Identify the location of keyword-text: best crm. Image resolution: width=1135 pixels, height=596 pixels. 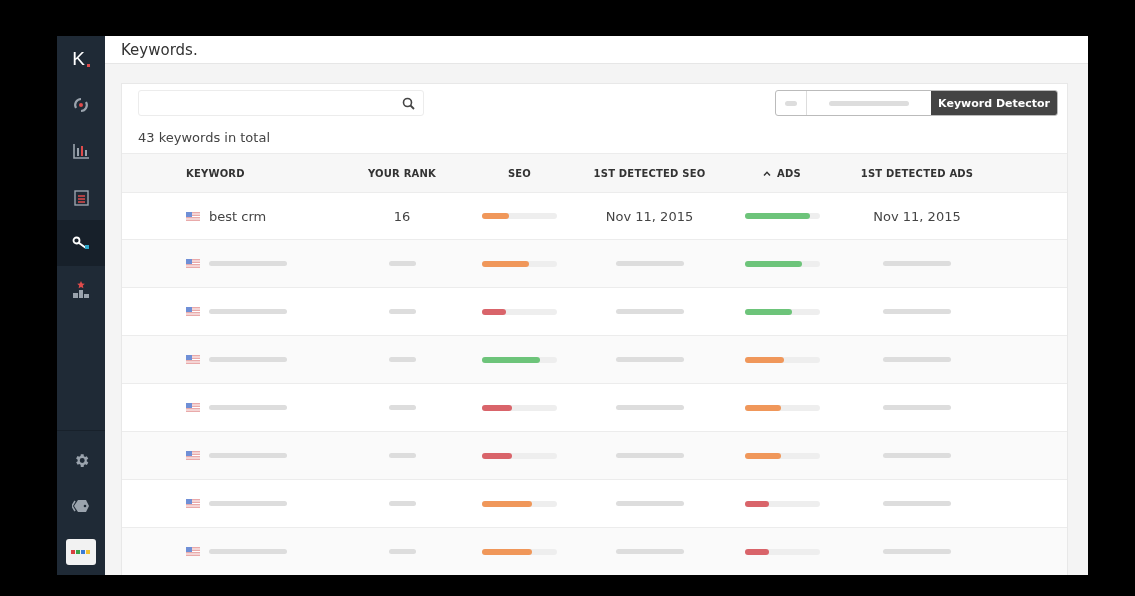
(238, 216).